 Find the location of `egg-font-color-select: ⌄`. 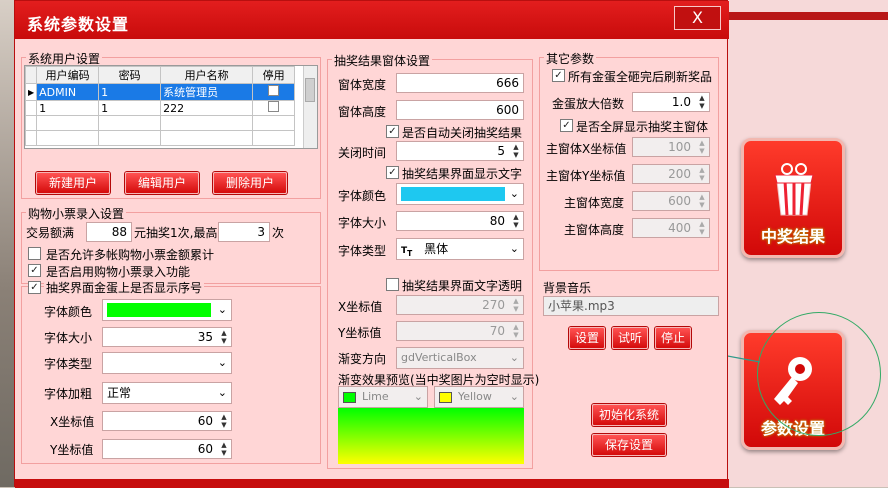

egg-font-color-select: ⌄ is located at coordinates (167, 310).